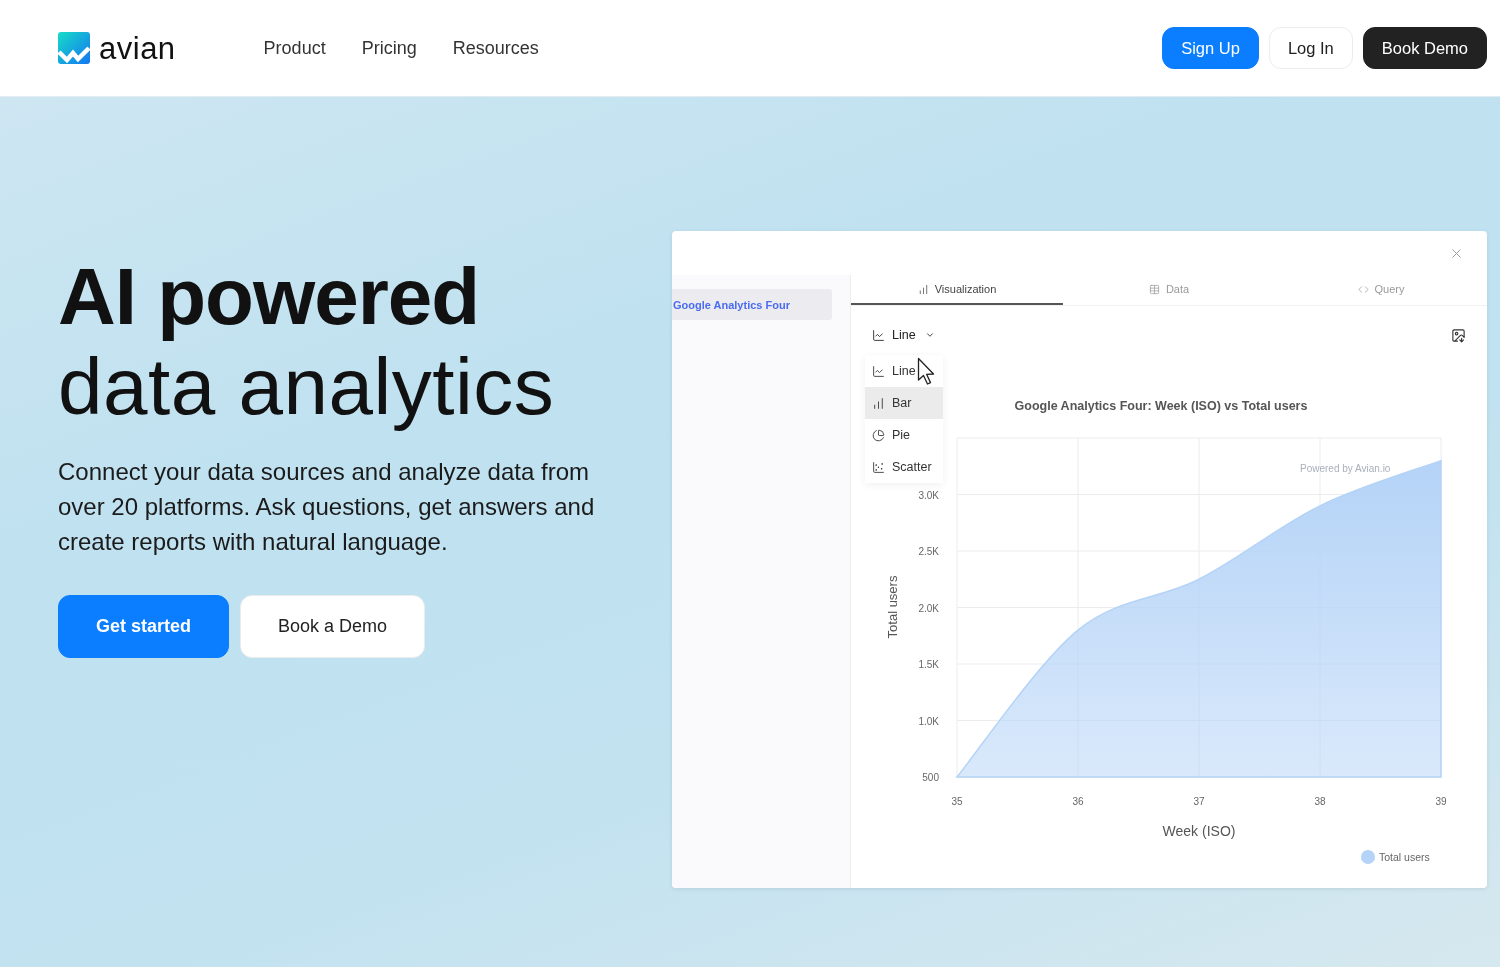 Image resolution: width=1500 pixels, height=967 pixels. What do you see at coordinates (928, 608) in the screenshot?
I see `y-tick-label: 2.0K` at bounding box center [928, 608].